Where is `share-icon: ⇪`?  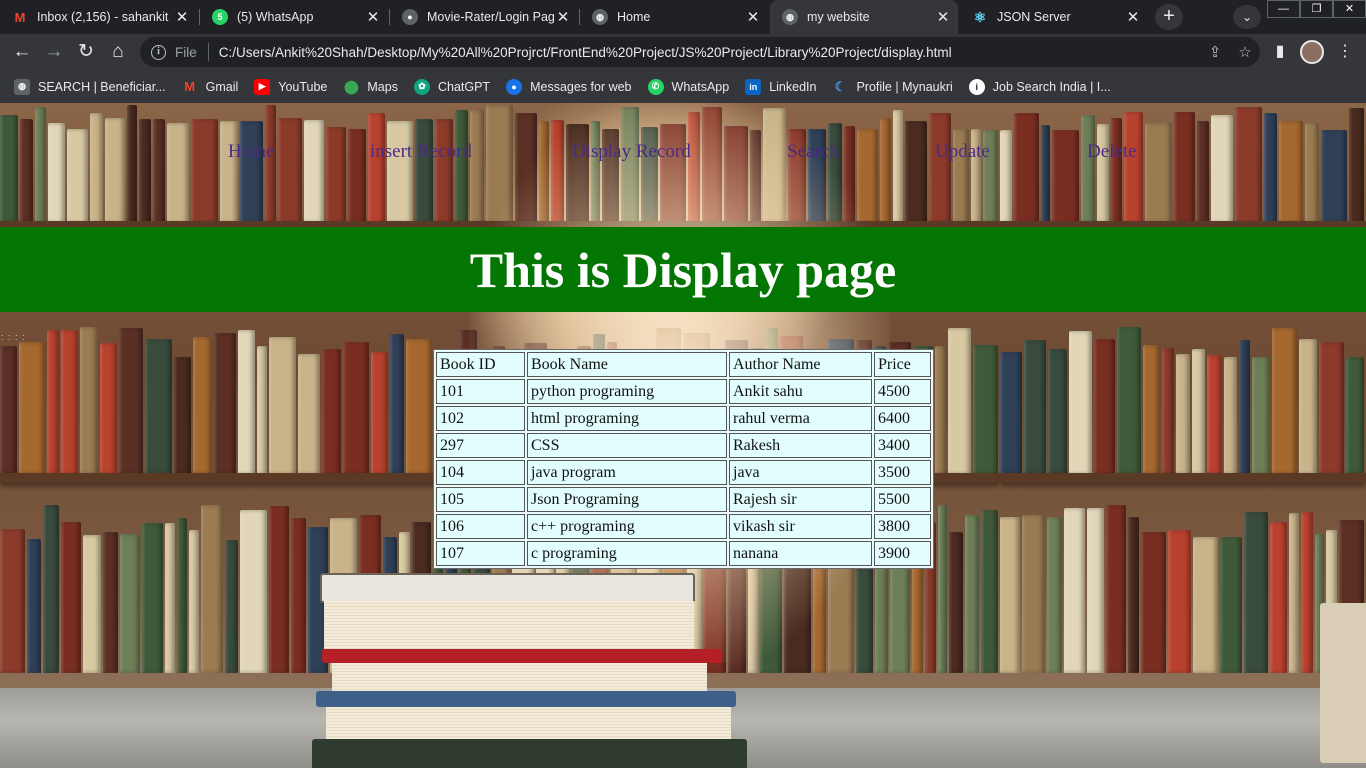 share-icon: ⇪ is located at coordinates (1215, 52).